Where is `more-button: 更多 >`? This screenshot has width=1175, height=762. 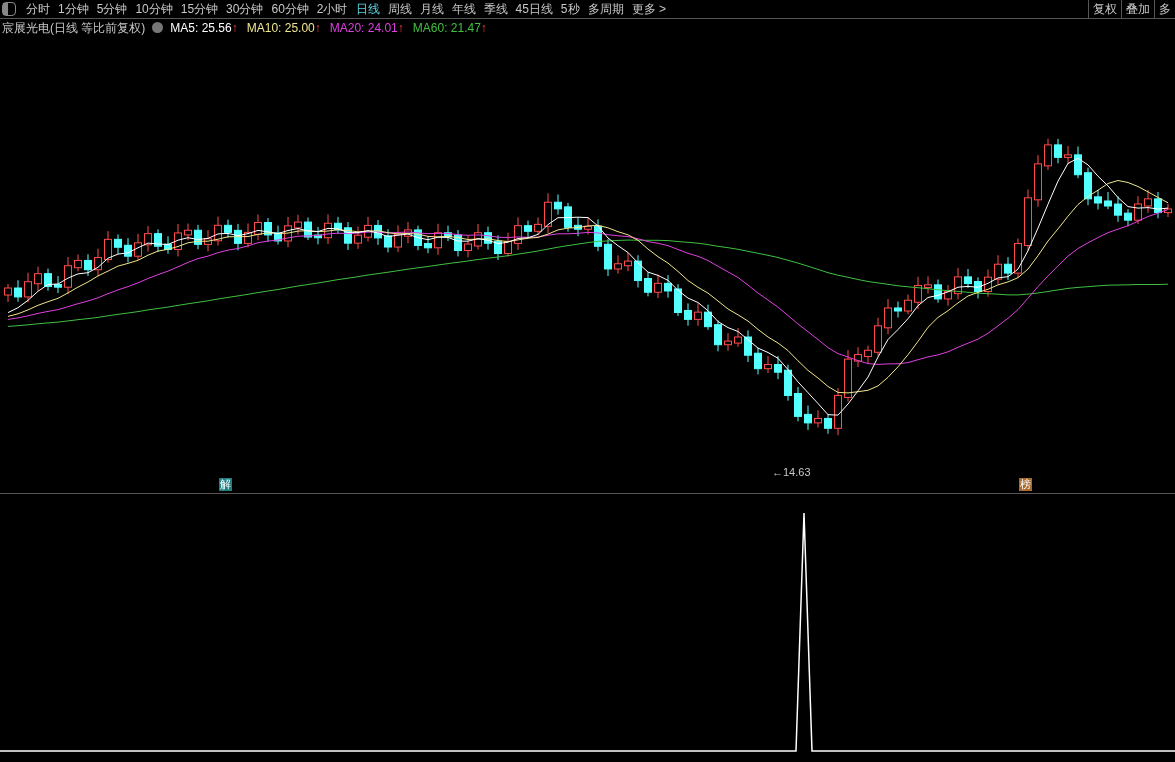
more-button: 更多 > is located at coordinates (648, 9).